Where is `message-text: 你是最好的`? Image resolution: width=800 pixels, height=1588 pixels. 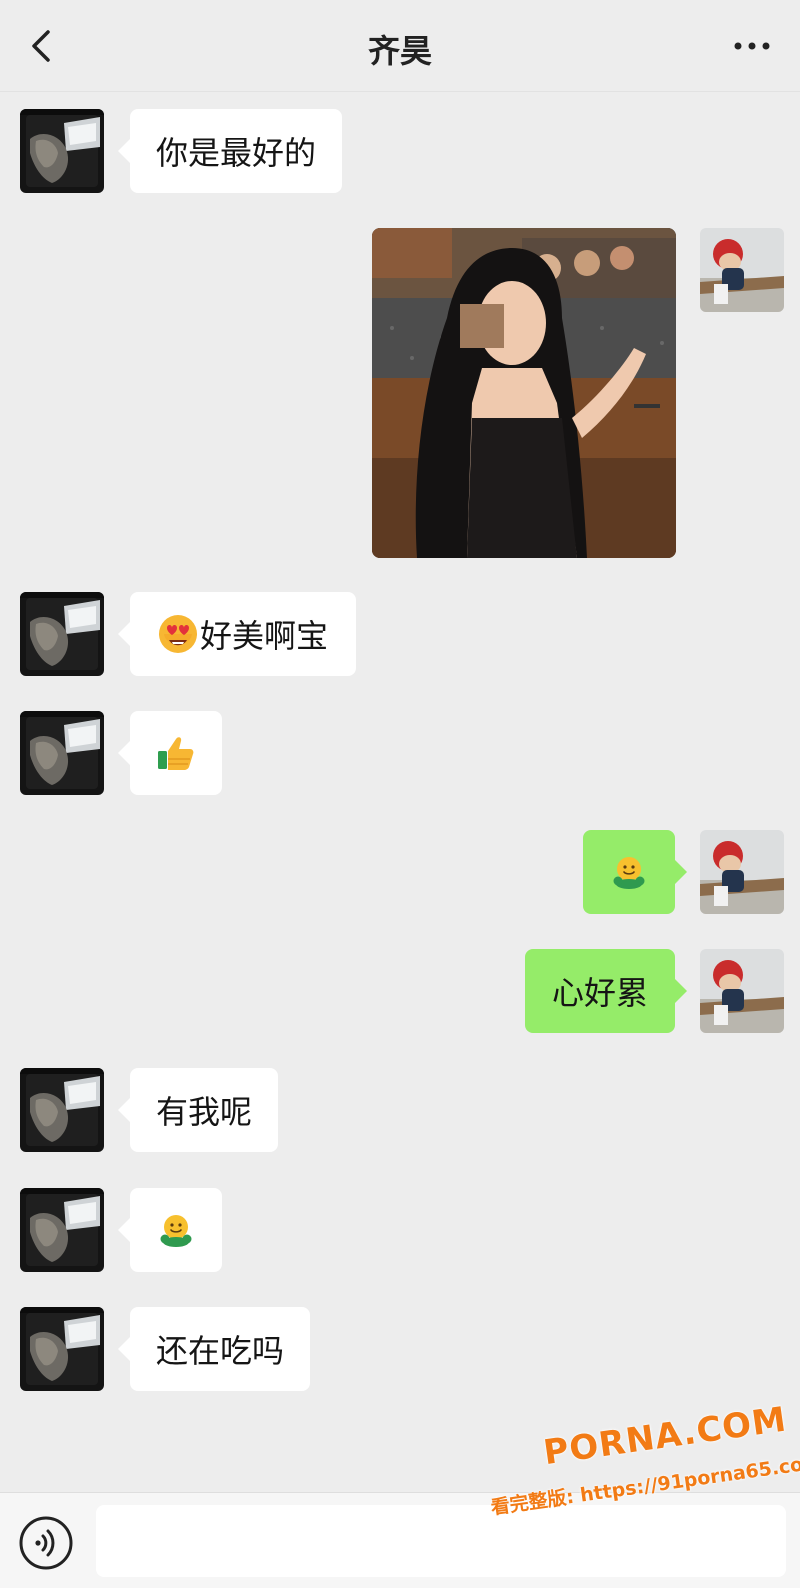 message-text: 你是最好的 is located at coordinates (236, 153).